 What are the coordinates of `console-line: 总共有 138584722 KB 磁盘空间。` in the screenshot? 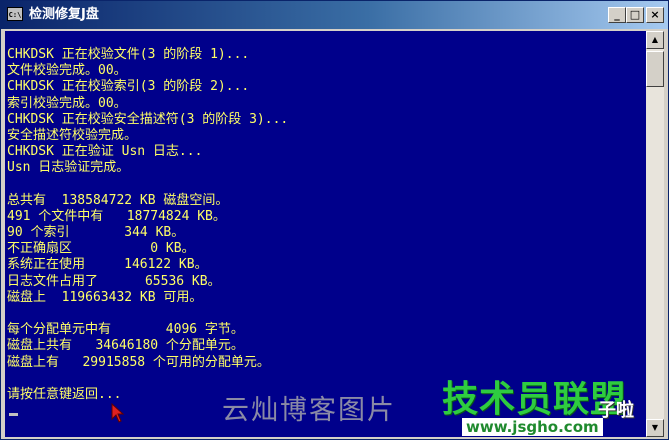 It's located at (118, 200).